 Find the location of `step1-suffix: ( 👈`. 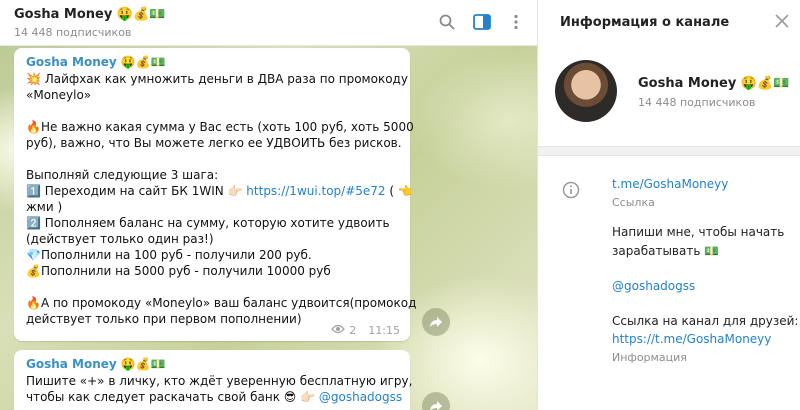

step1-suffix: ( 👈 is located at coordinates (399, 191).